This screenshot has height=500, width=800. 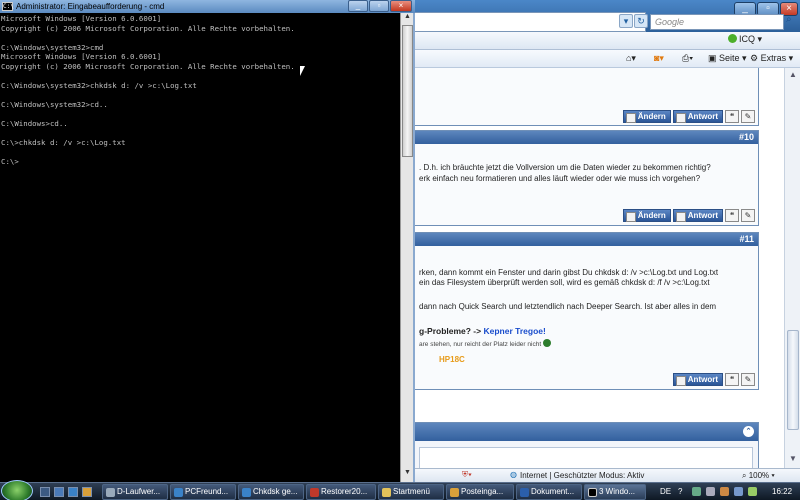 What do you see at coordinates (748, 431) in the screenshot?
I see `collapse-icon: ⌃` at bounding box center [748, 431].